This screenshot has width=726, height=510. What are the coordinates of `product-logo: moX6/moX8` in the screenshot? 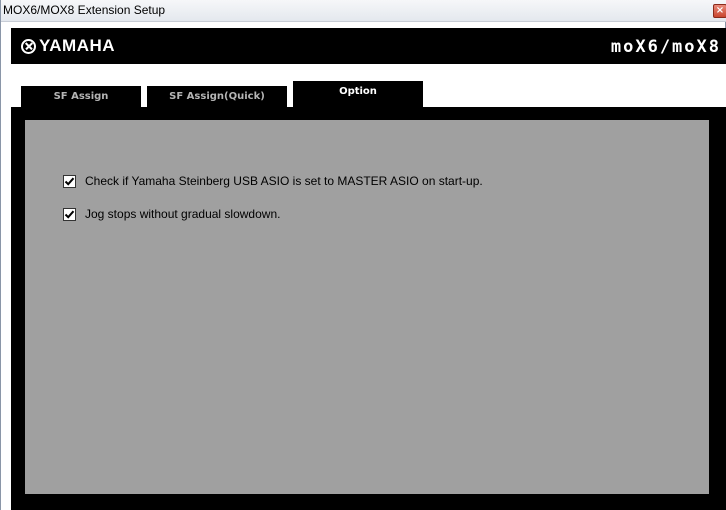 It's located at (665, 47).